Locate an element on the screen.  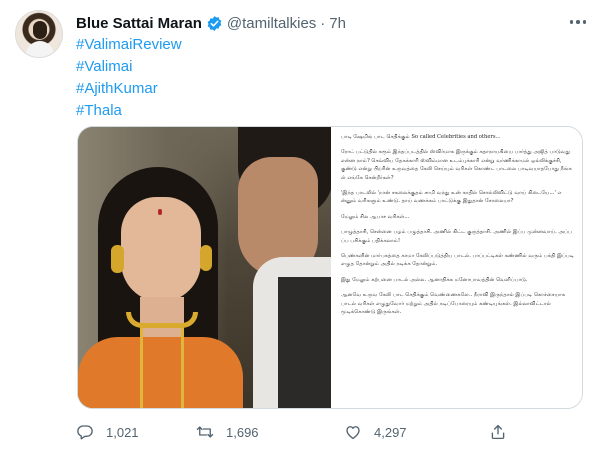
hashtag-link: #Thala is located at coordinates (129, 111).